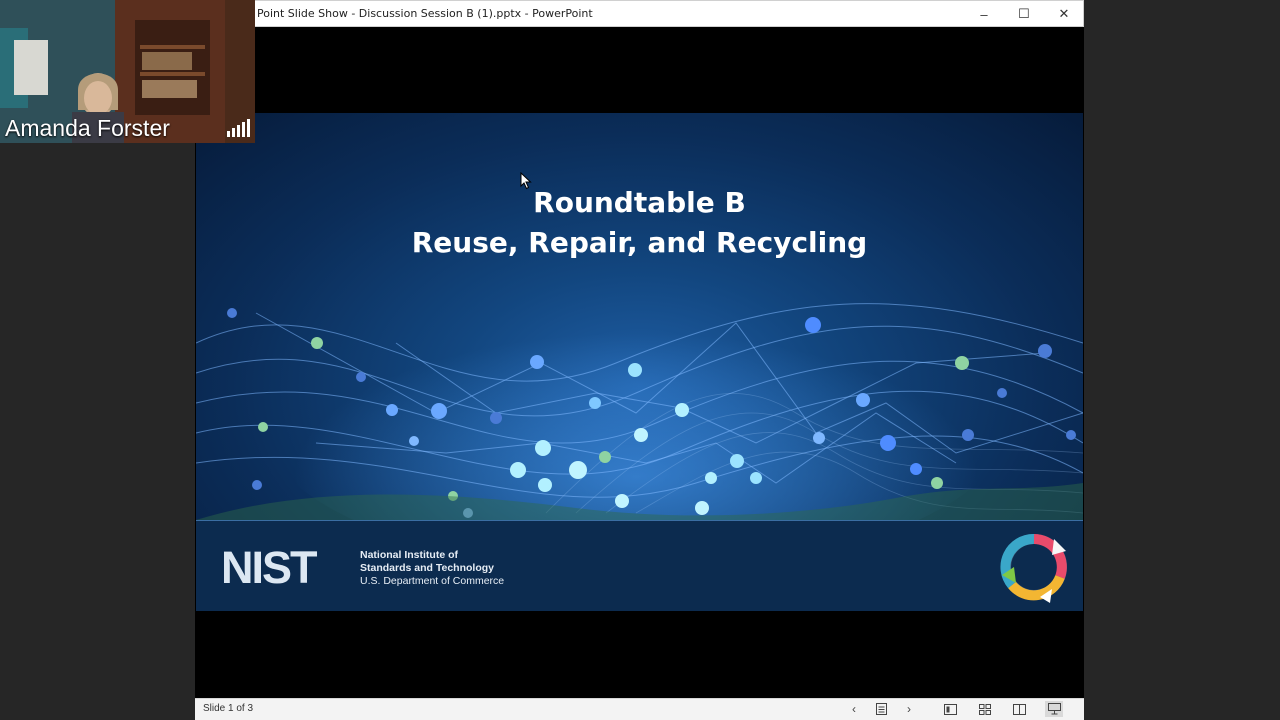 This screenshot has height=720, width=1280. I want to click on chevron-left-icon: ‹, so click(854, 709).